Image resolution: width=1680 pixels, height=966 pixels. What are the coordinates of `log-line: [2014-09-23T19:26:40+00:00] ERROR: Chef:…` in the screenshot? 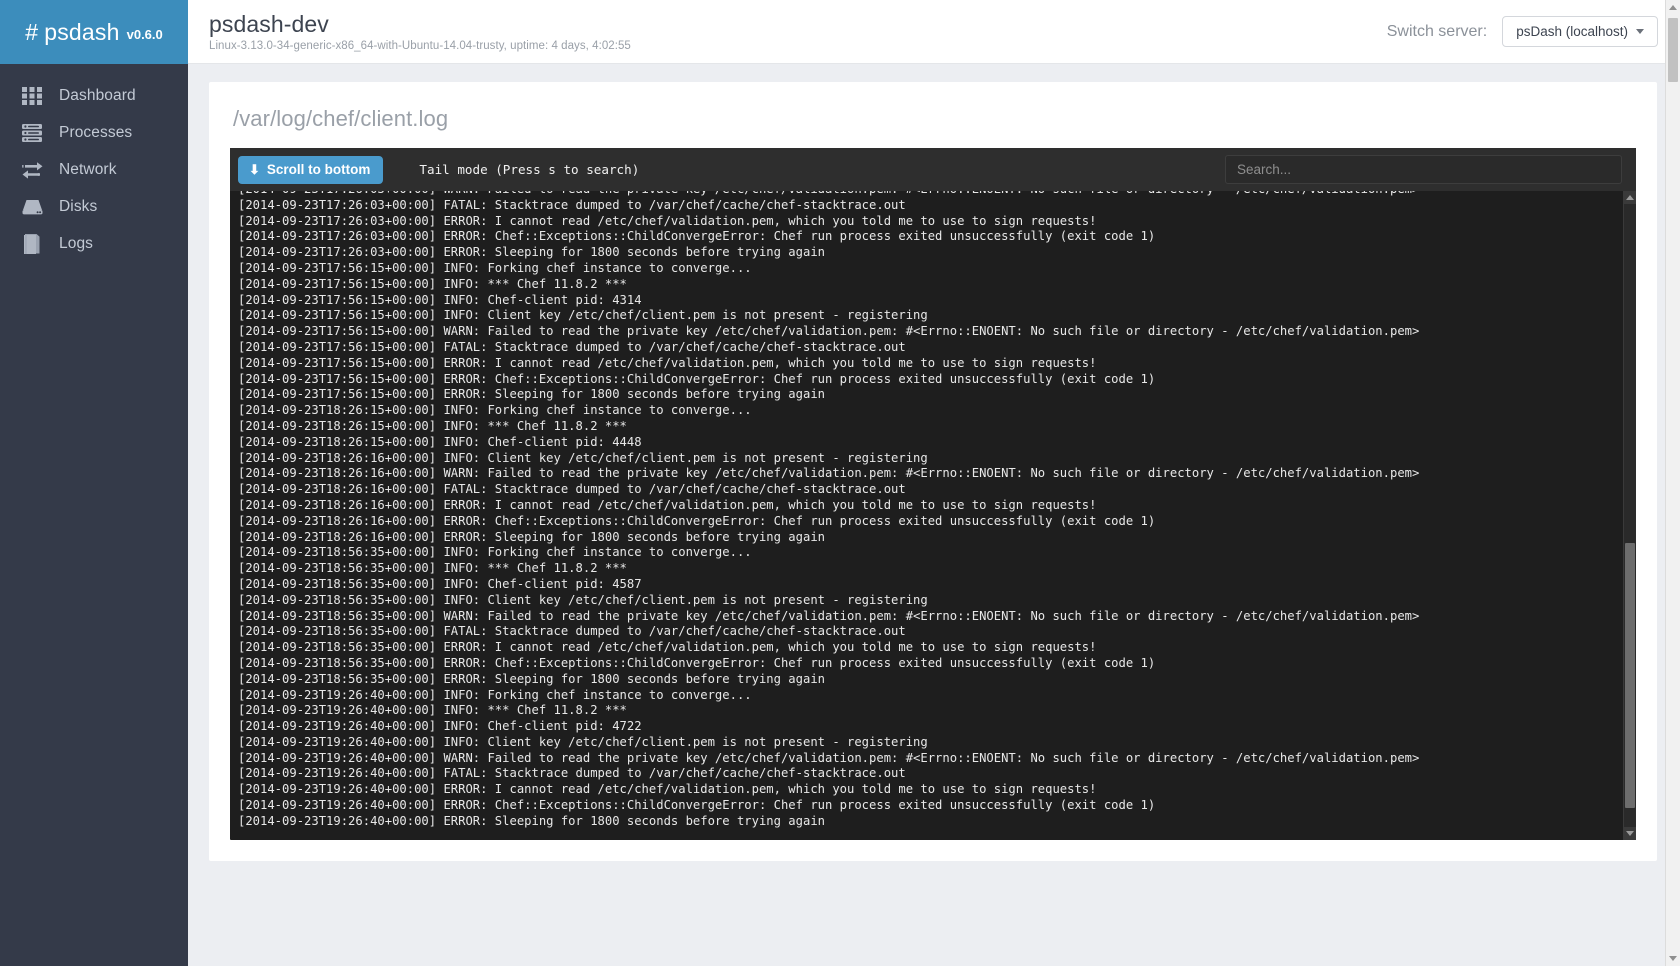 It's located at (697, 805).